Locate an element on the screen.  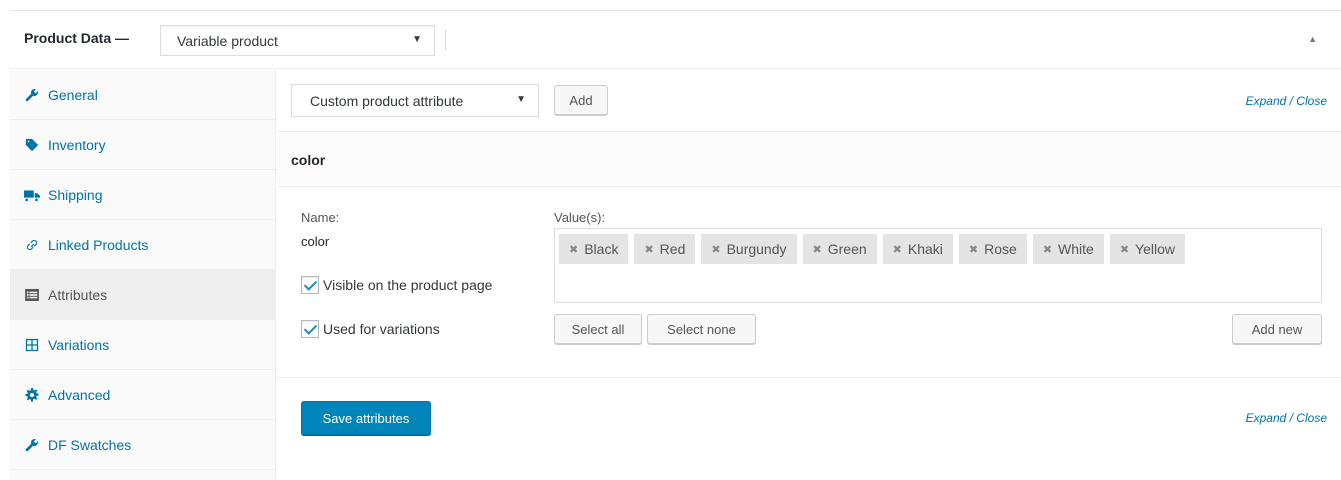
chip-label: Green is located at coordinates (847, 249).